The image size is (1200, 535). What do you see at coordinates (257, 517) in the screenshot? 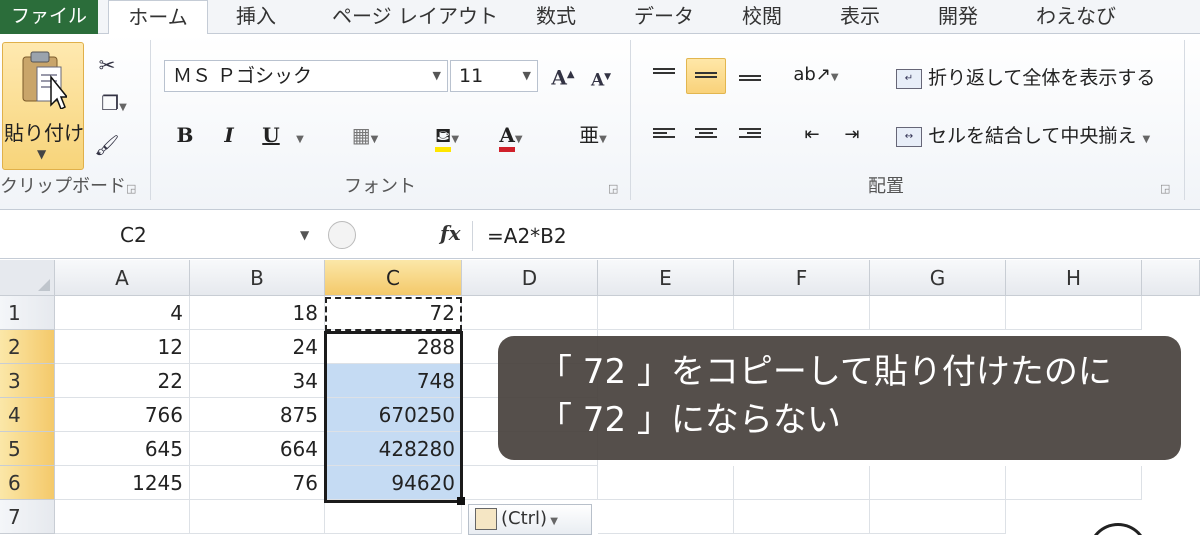
I see `cell-b7` at bounding box center [257, 517].